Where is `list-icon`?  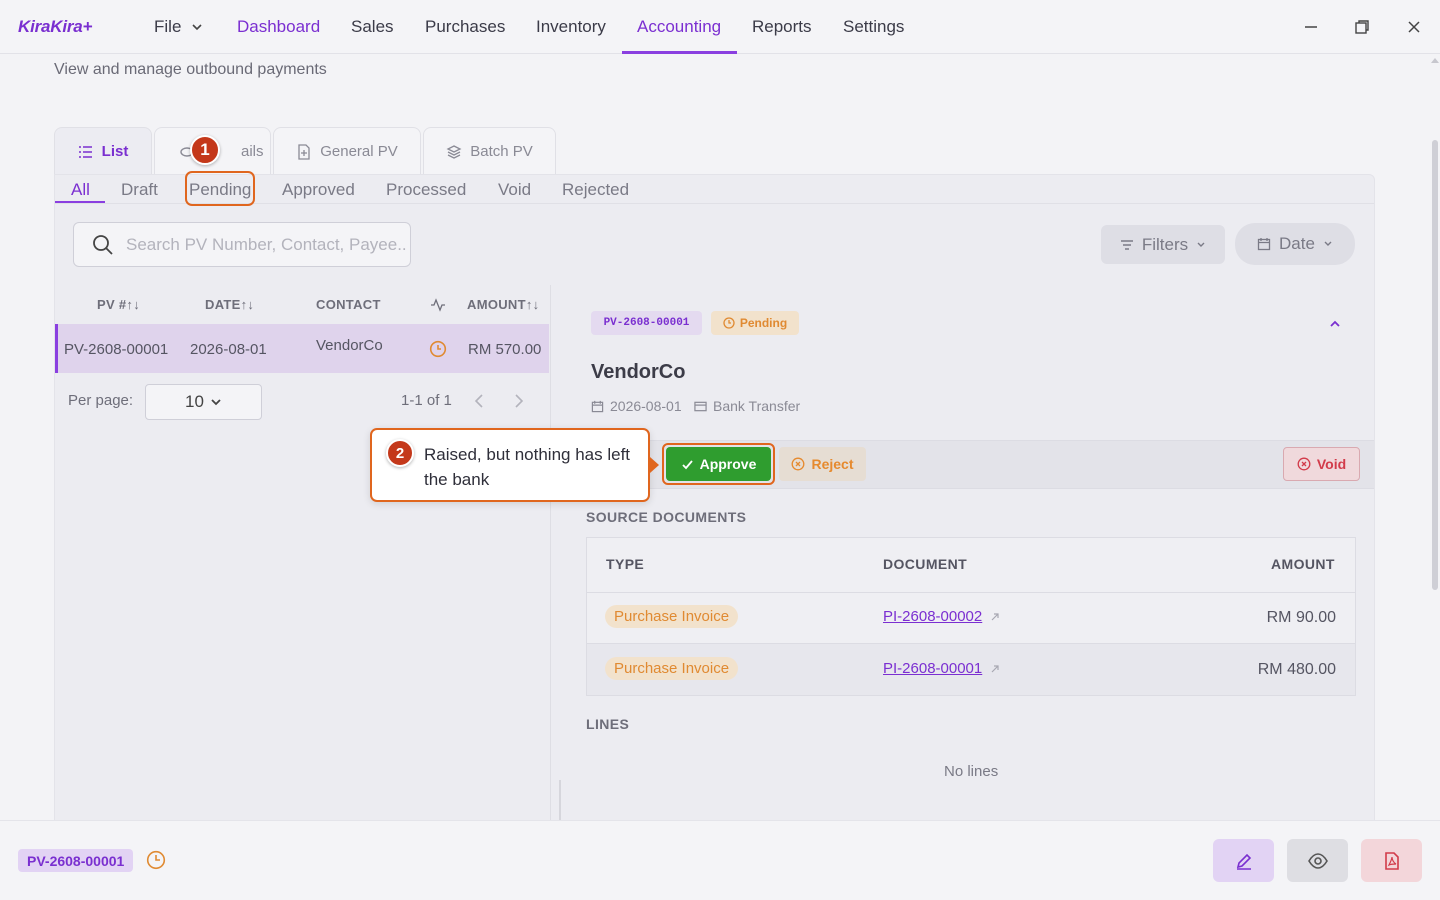 list-icon is located at coordinates (86, 152).